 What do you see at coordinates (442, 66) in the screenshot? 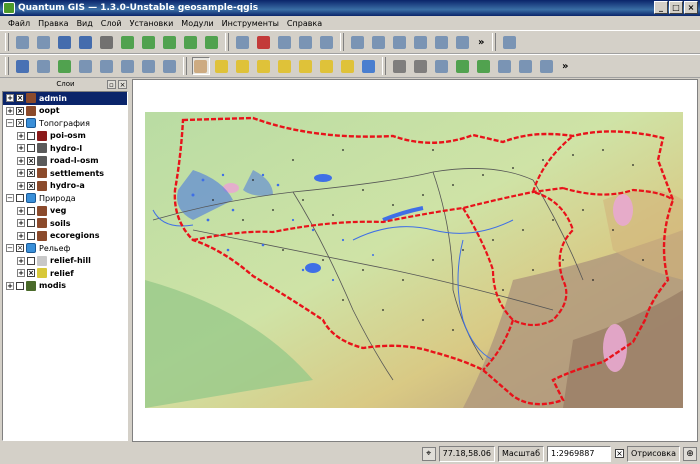
I see `simplify-button` at bounding box center [442, 66].